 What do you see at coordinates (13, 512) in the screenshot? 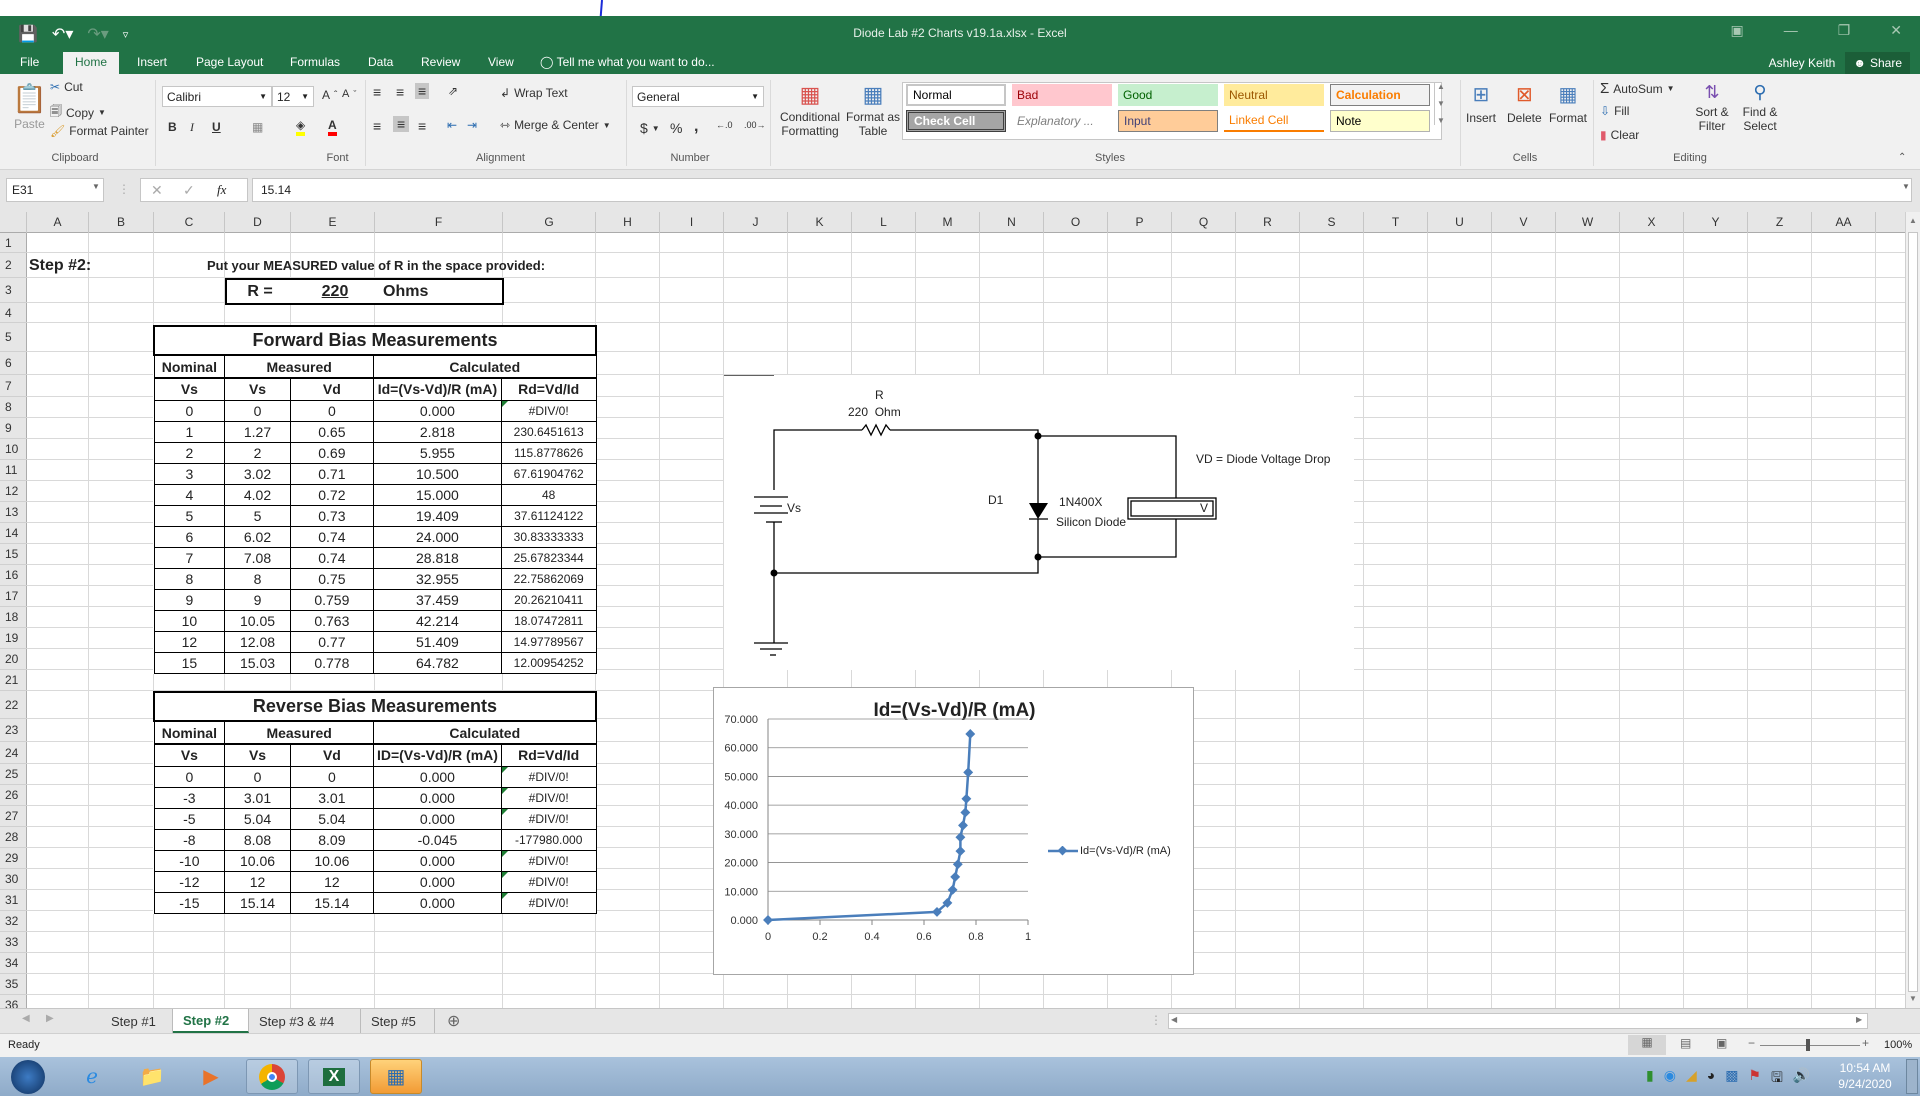
I see `row-header-13: 13` at bounding box center [13, 512].